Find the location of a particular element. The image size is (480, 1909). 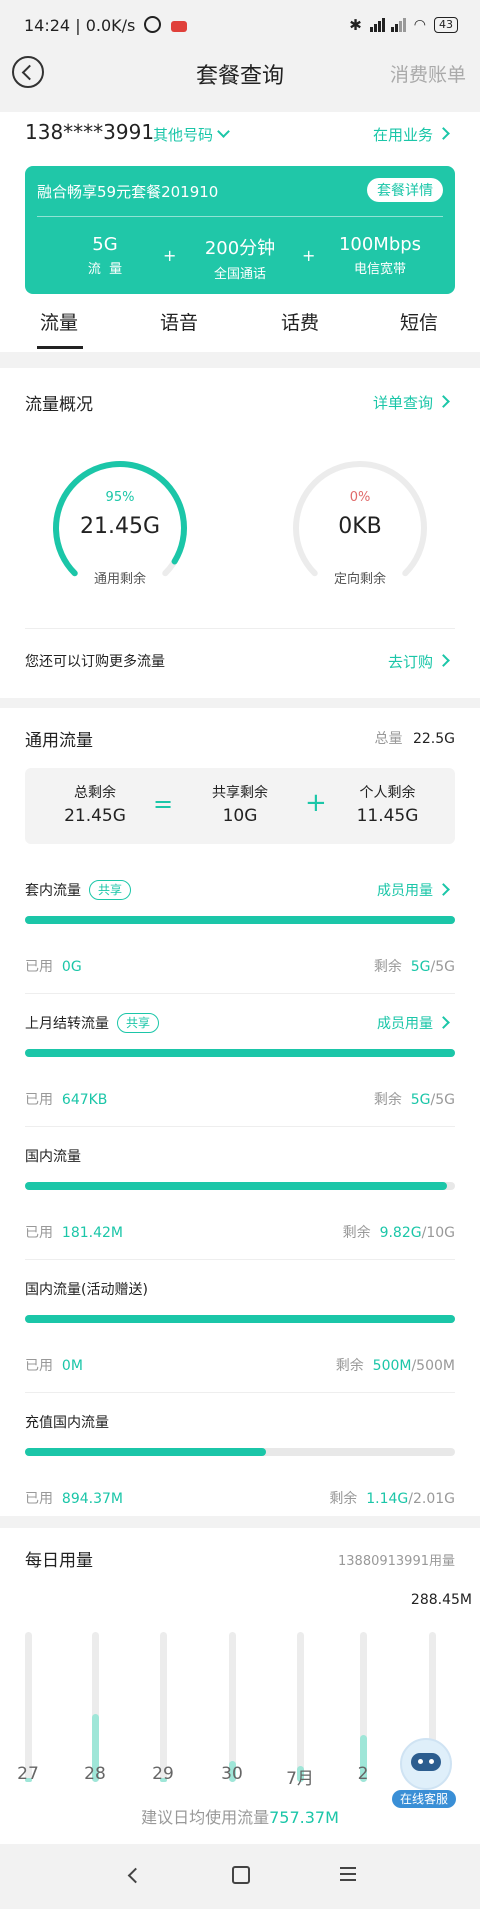

plan-item-label: 电信宽带 is located at coordinates (379, 269).